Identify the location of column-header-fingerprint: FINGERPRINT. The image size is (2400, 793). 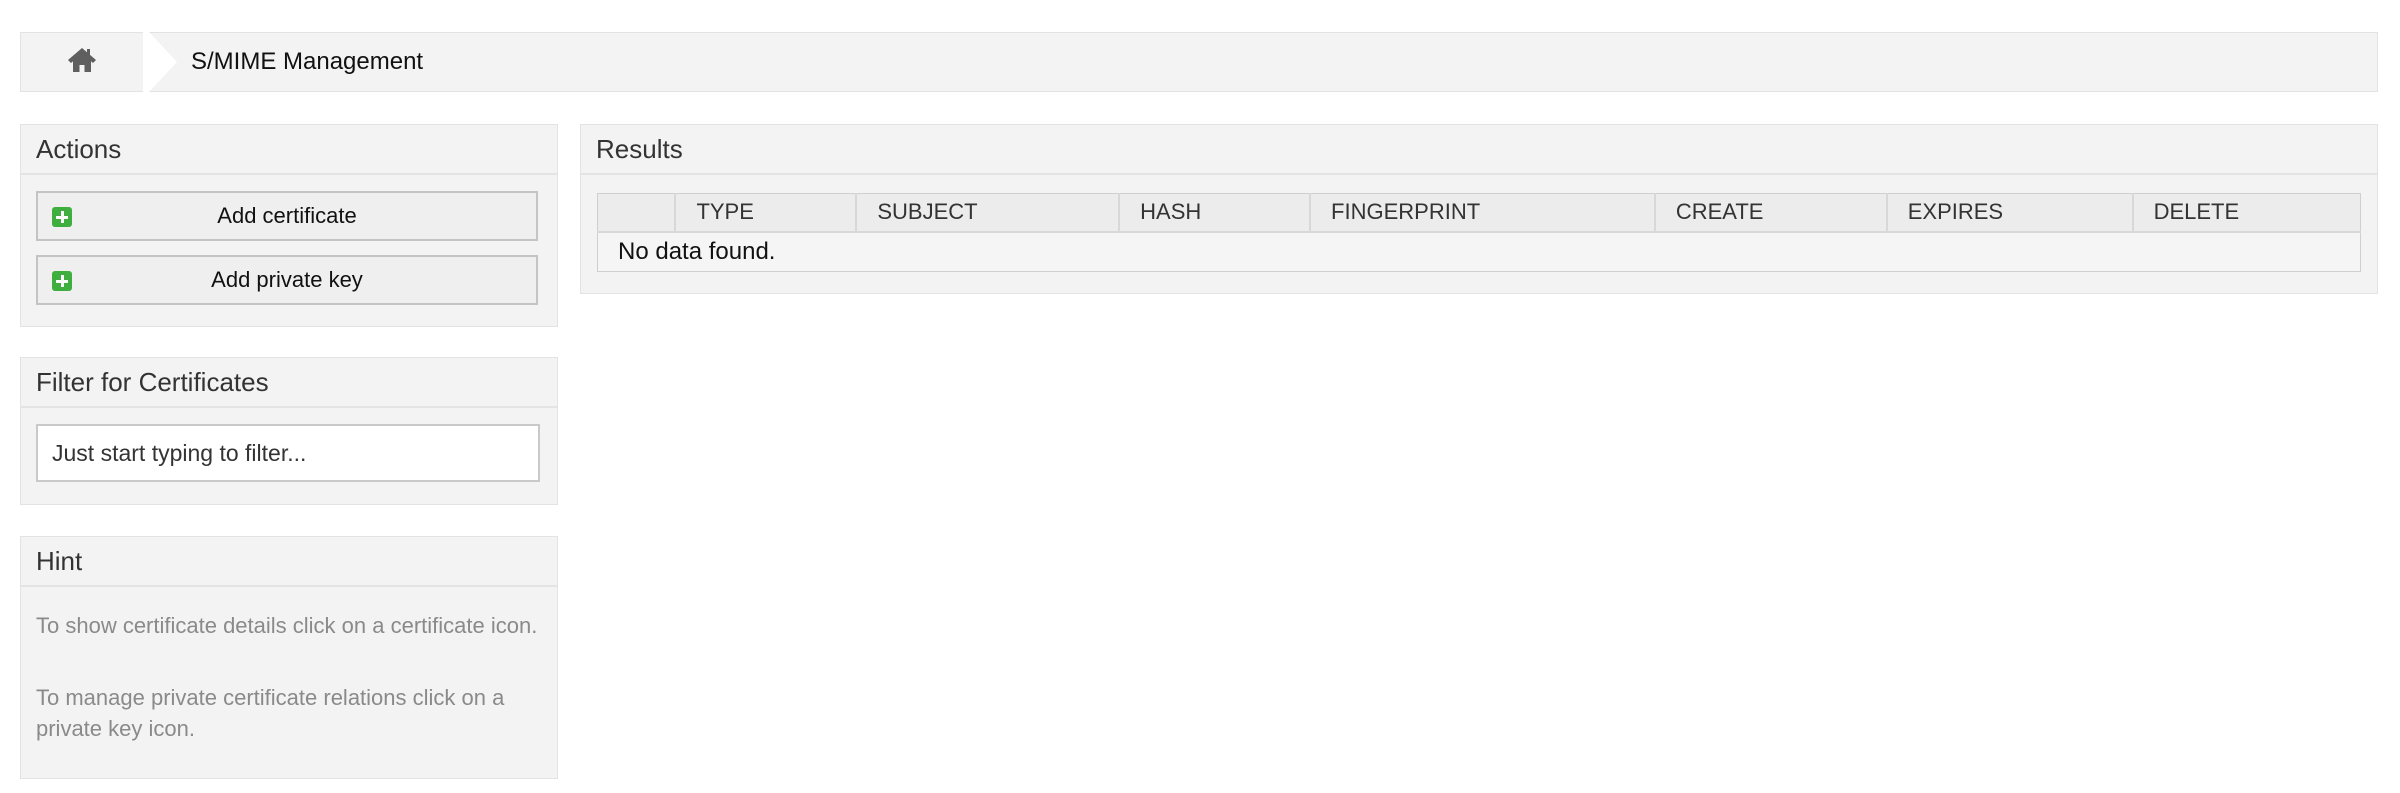
(1483, 213).